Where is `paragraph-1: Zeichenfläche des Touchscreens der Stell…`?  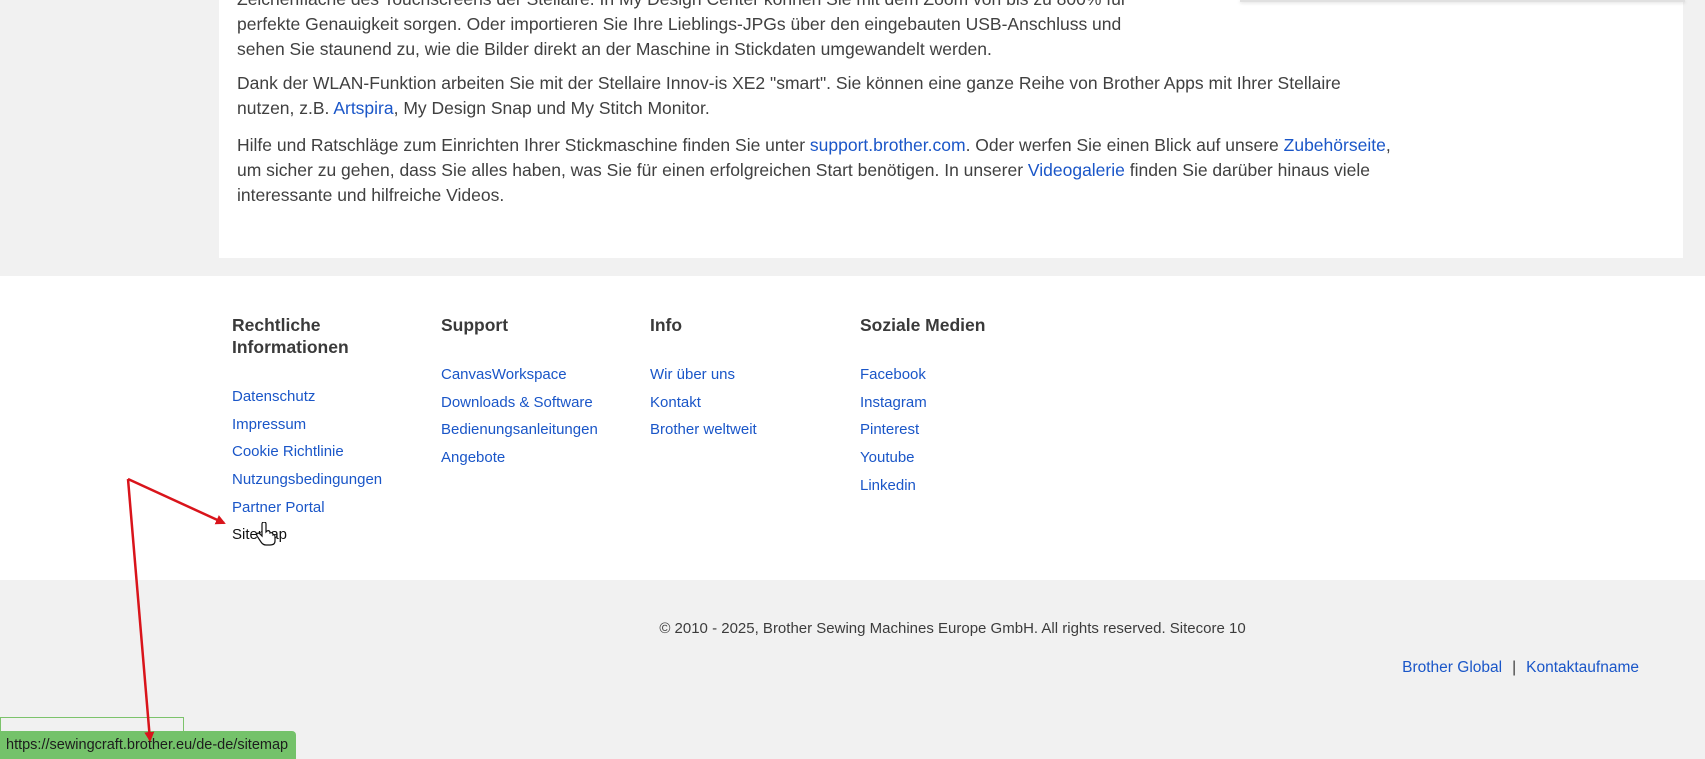
paragraph-1: Zeichenfläche des Touchscreens der Stell… is located at coordinates (817, 31).